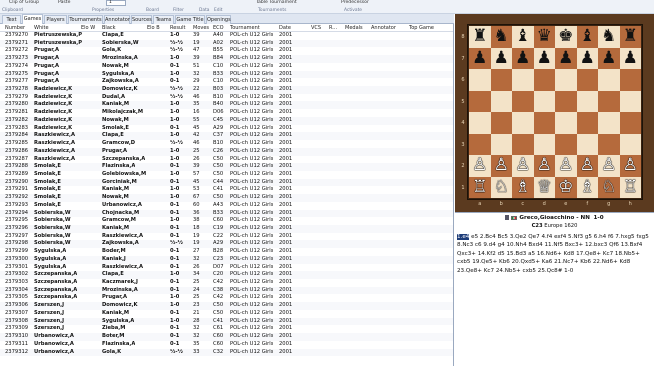 This screenshot has width=654, height=366. What do you see at coordinates (355, 2) in the screenshot?
I see `ribbon-item: Predecessor` at bounding box center [355, 2].